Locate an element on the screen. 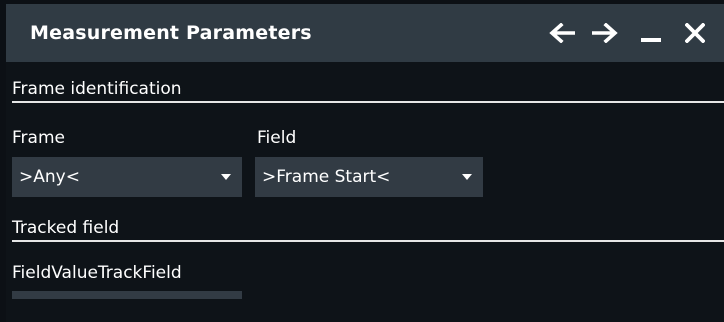 The height and width of the screenshot is (322, 724). field-combobox: >Frame Start< is located at coordinates (369, 177).